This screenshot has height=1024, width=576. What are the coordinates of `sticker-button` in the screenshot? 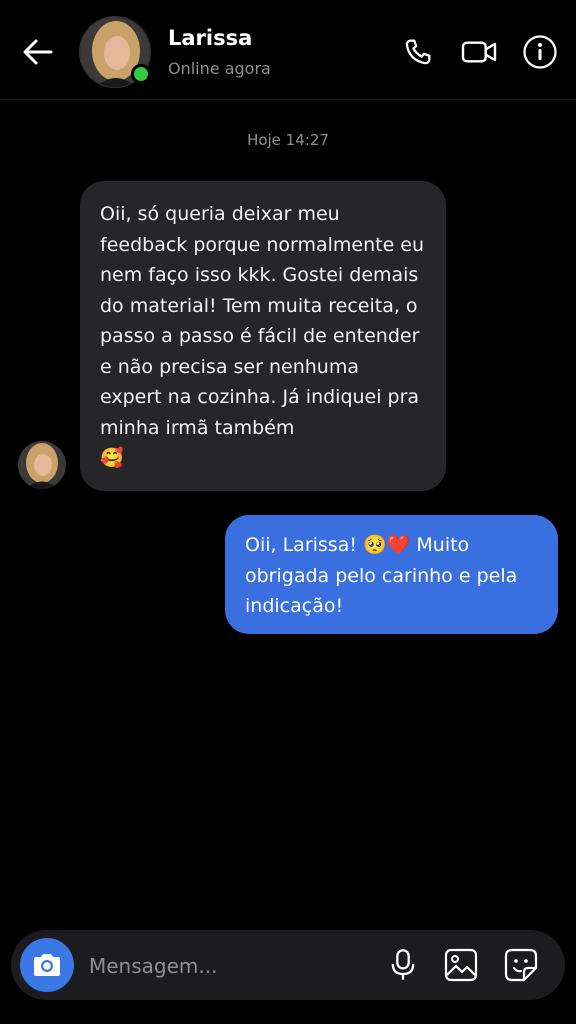 It's located at (521, 965).